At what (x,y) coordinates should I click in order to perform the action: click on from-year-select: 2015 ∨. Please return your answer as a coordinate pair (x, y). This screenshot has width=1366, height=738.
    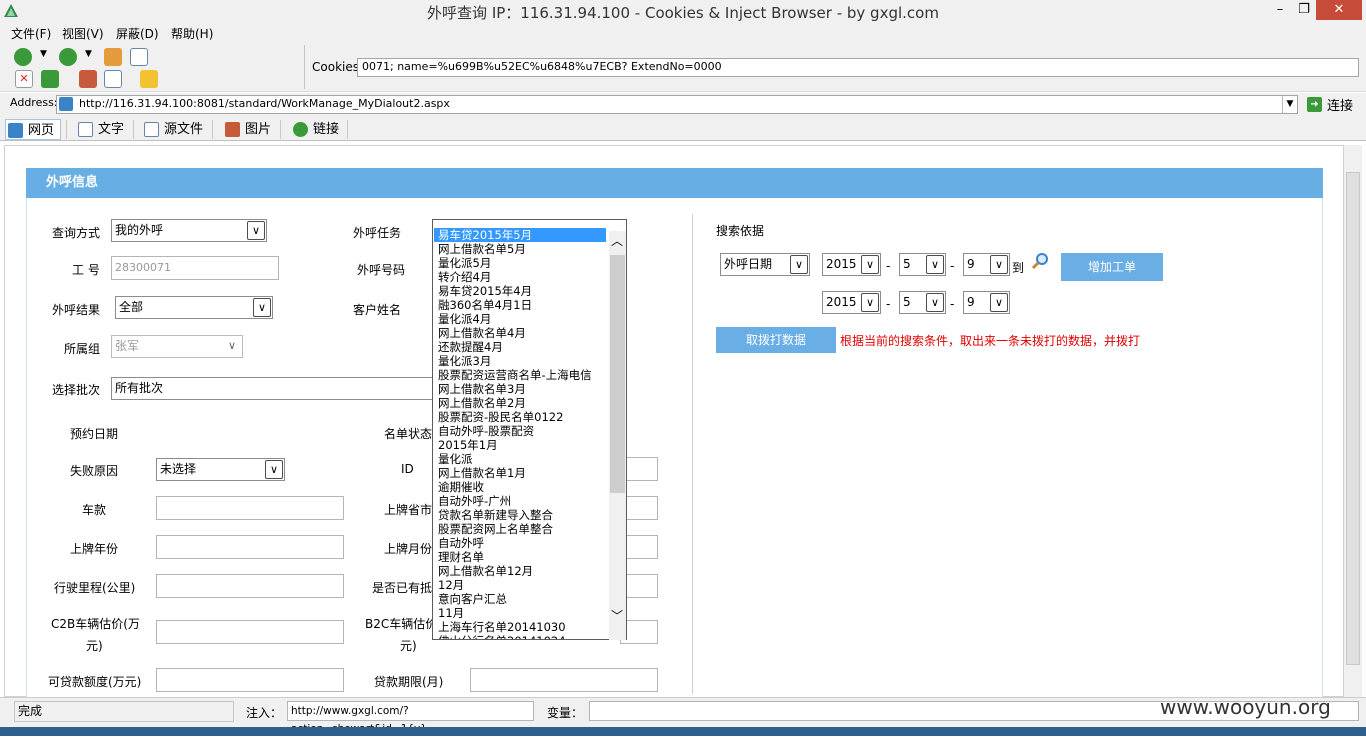
    Looking at the image, I should click on (851, 264).